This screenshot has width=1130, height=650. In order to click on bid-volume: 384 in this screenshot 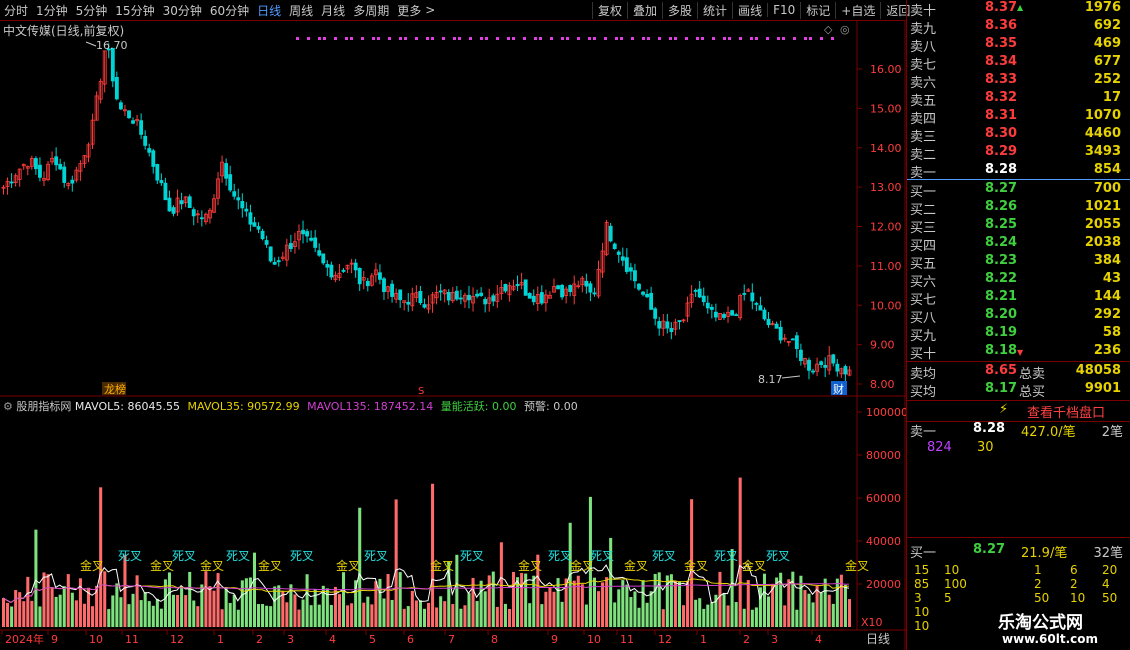, I will do `click(1107, 260)`.